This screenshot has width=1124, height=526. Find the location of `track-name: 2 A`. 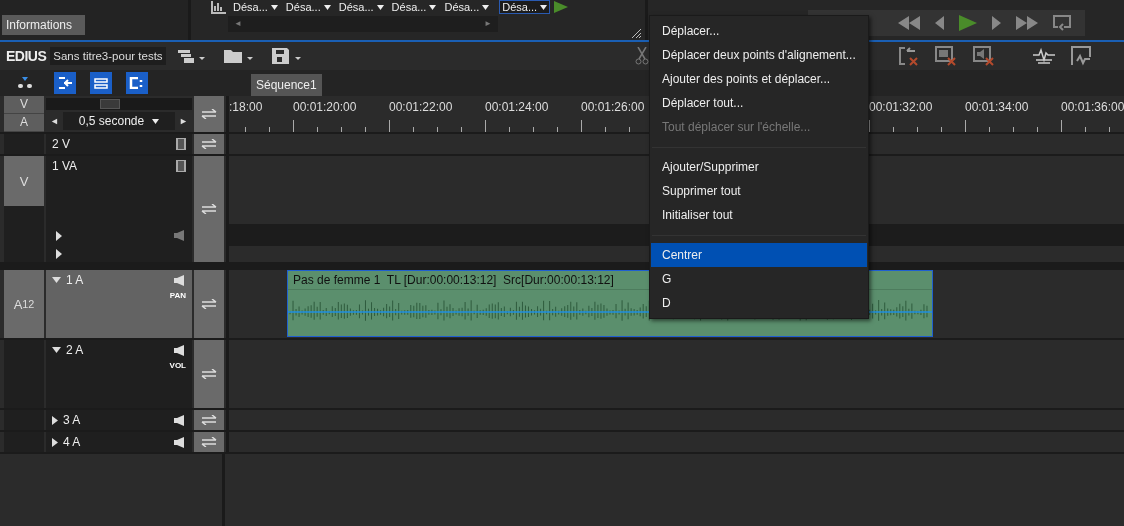

track-name: 2 A is located at coordinates (75, 350).